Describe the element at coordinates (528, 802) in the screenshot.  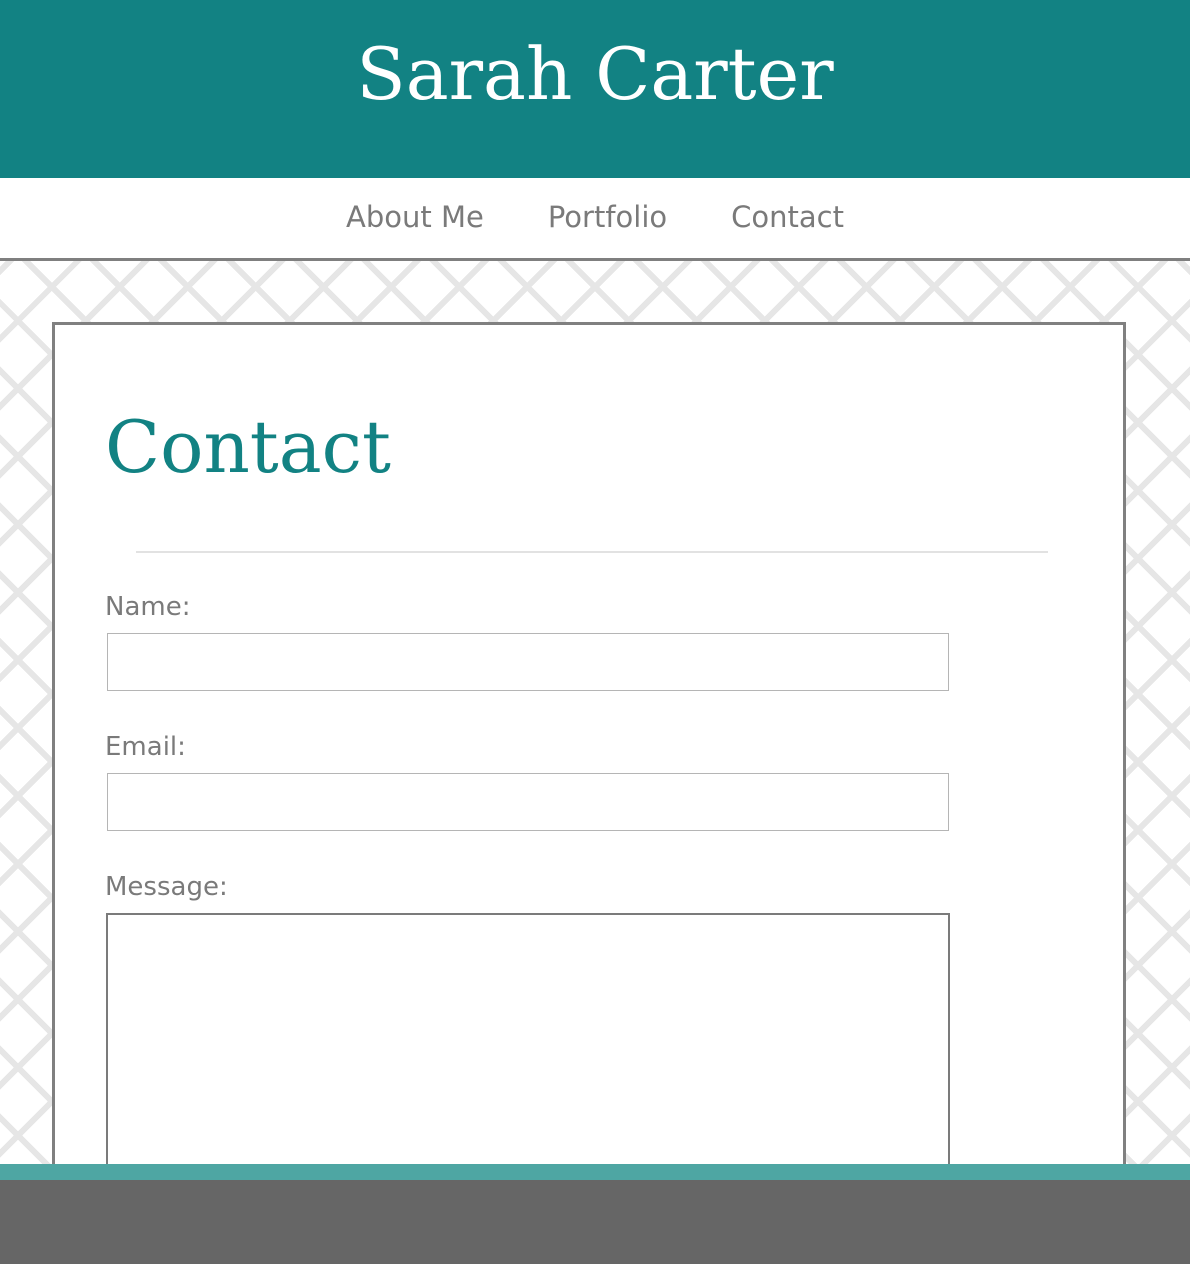
I see `email-input` at that location.